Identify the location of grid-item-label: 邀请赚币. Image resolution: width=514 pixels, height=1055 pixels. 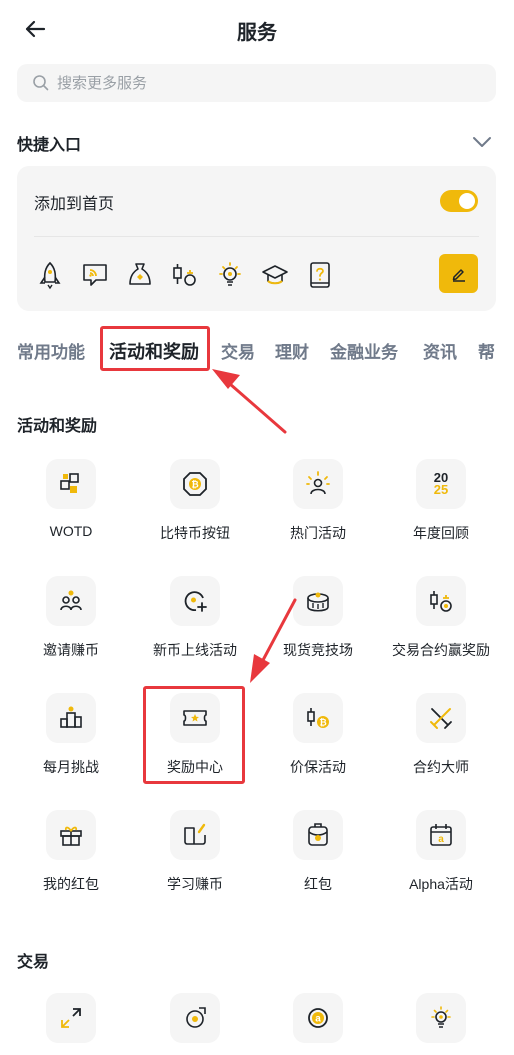
(71, 650).